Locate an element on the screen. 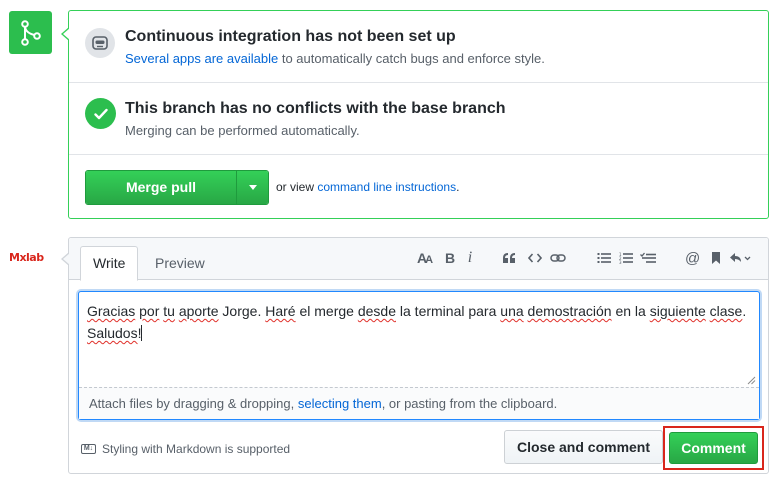 Image resolution: width=775 pixels, height=479 pixels. link-icon is located at coordinates (558, 258).